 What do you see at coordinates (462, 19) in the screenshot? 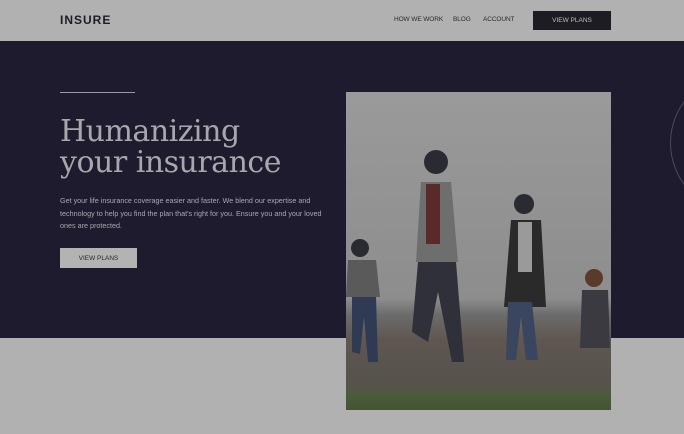
I see `nav-blog: BLOG` at bounding box center [462, 19].